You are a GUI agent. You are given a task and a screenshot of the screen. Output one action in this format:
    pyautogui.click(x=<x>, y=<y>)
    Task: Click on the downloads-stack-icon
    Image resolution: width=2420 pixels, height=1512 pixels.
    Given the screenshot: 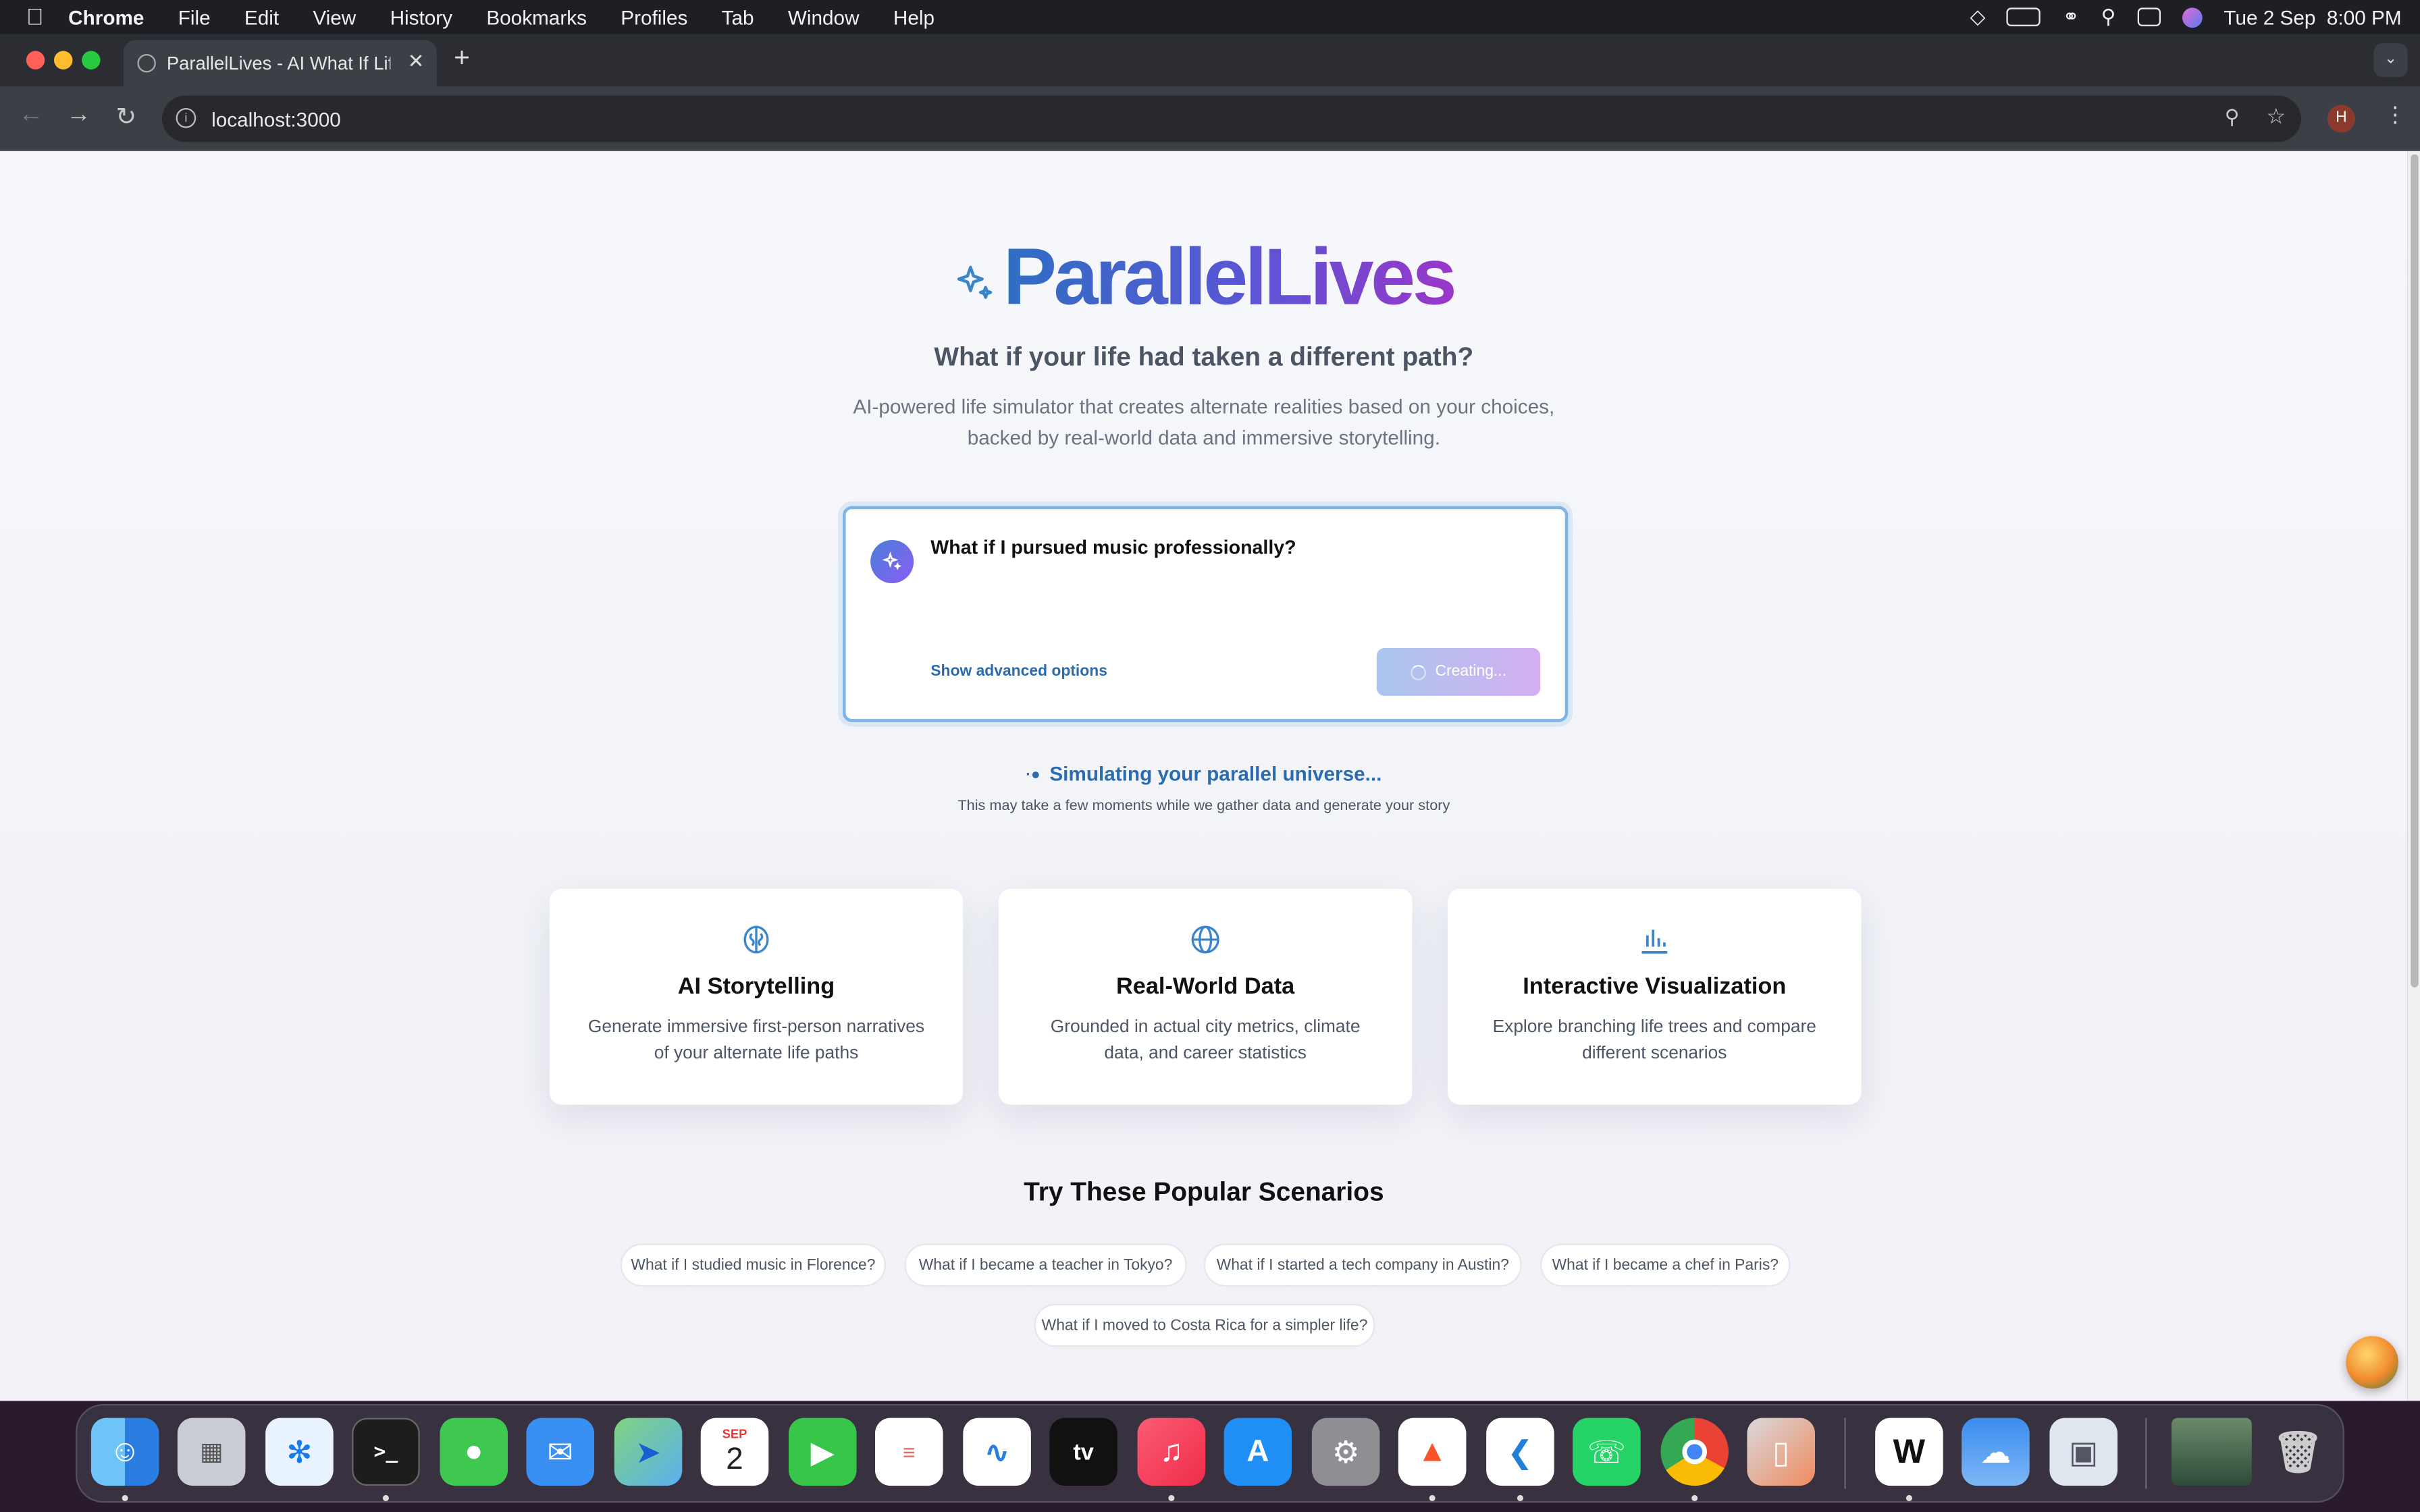 What is the action you would take?
    pyautogui.click(x=2211, y=1452)
    